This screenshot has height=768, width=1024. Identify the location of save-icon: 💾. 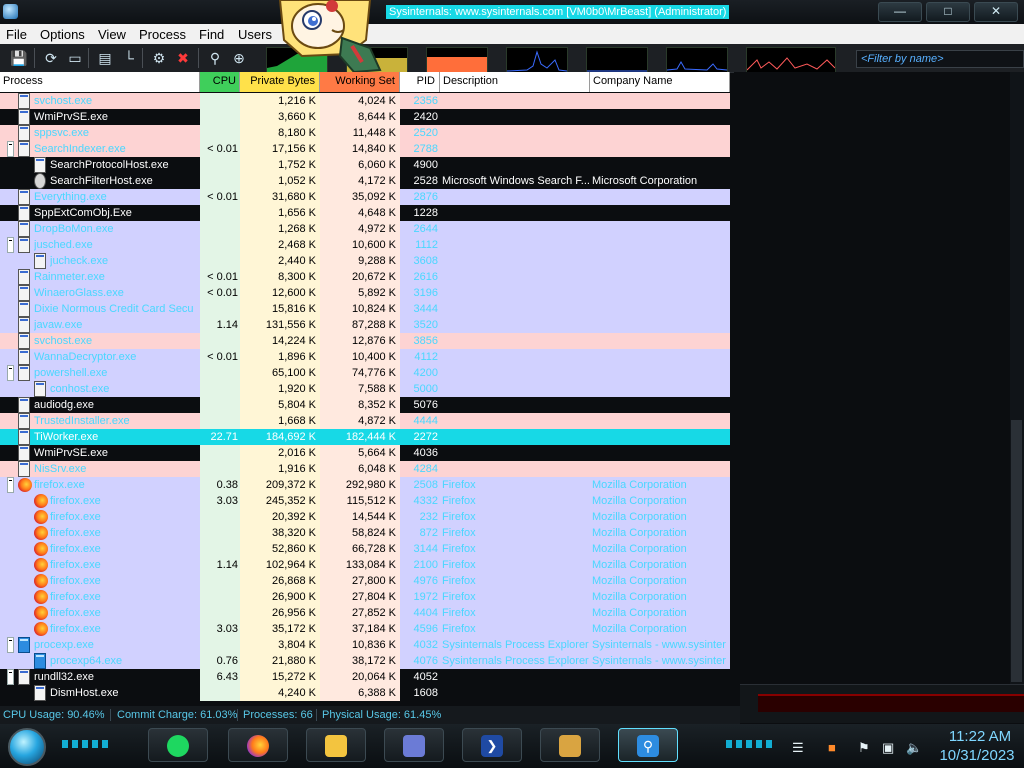
(19, 58).